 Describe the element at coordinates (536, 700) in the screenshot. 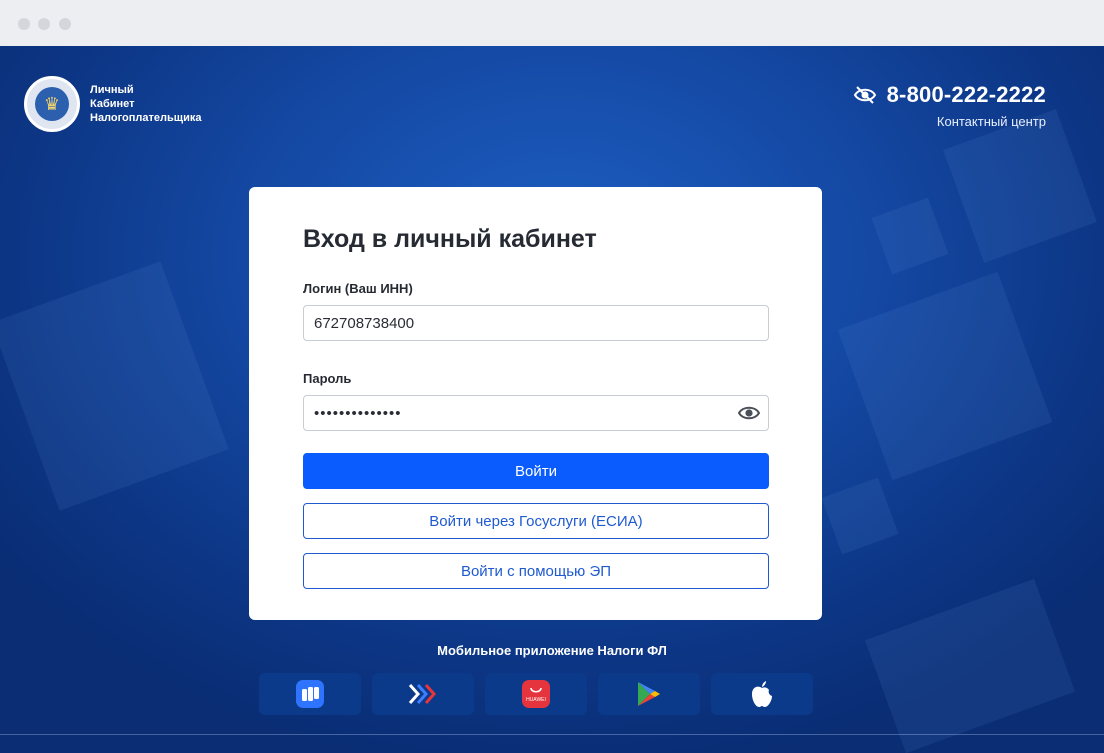

I see `svg-text: HUAWEI` at that location.